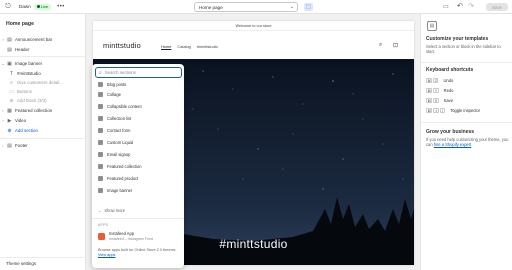 This screenshot has width=512, height=270. What do you see at coordinates (446, 6) in the screenshot?
I see `desktop-view-icon: ▭` at bounding box center [446, 6].